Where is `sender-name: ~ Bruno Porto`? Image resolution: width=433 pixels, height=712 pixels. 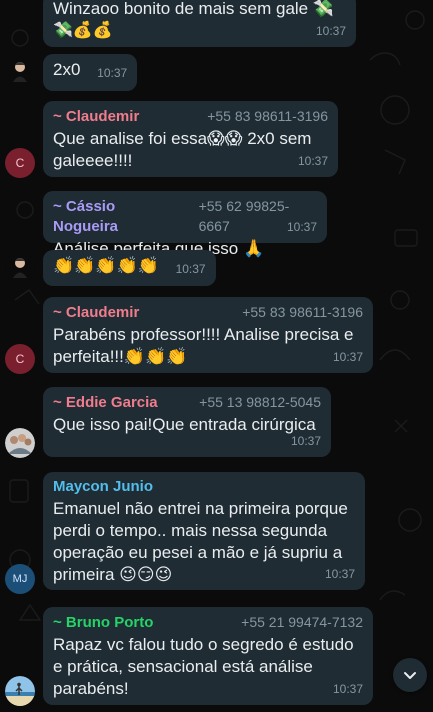
sender-name: ~ Bruno Porto is located at coordinates (103, 623).